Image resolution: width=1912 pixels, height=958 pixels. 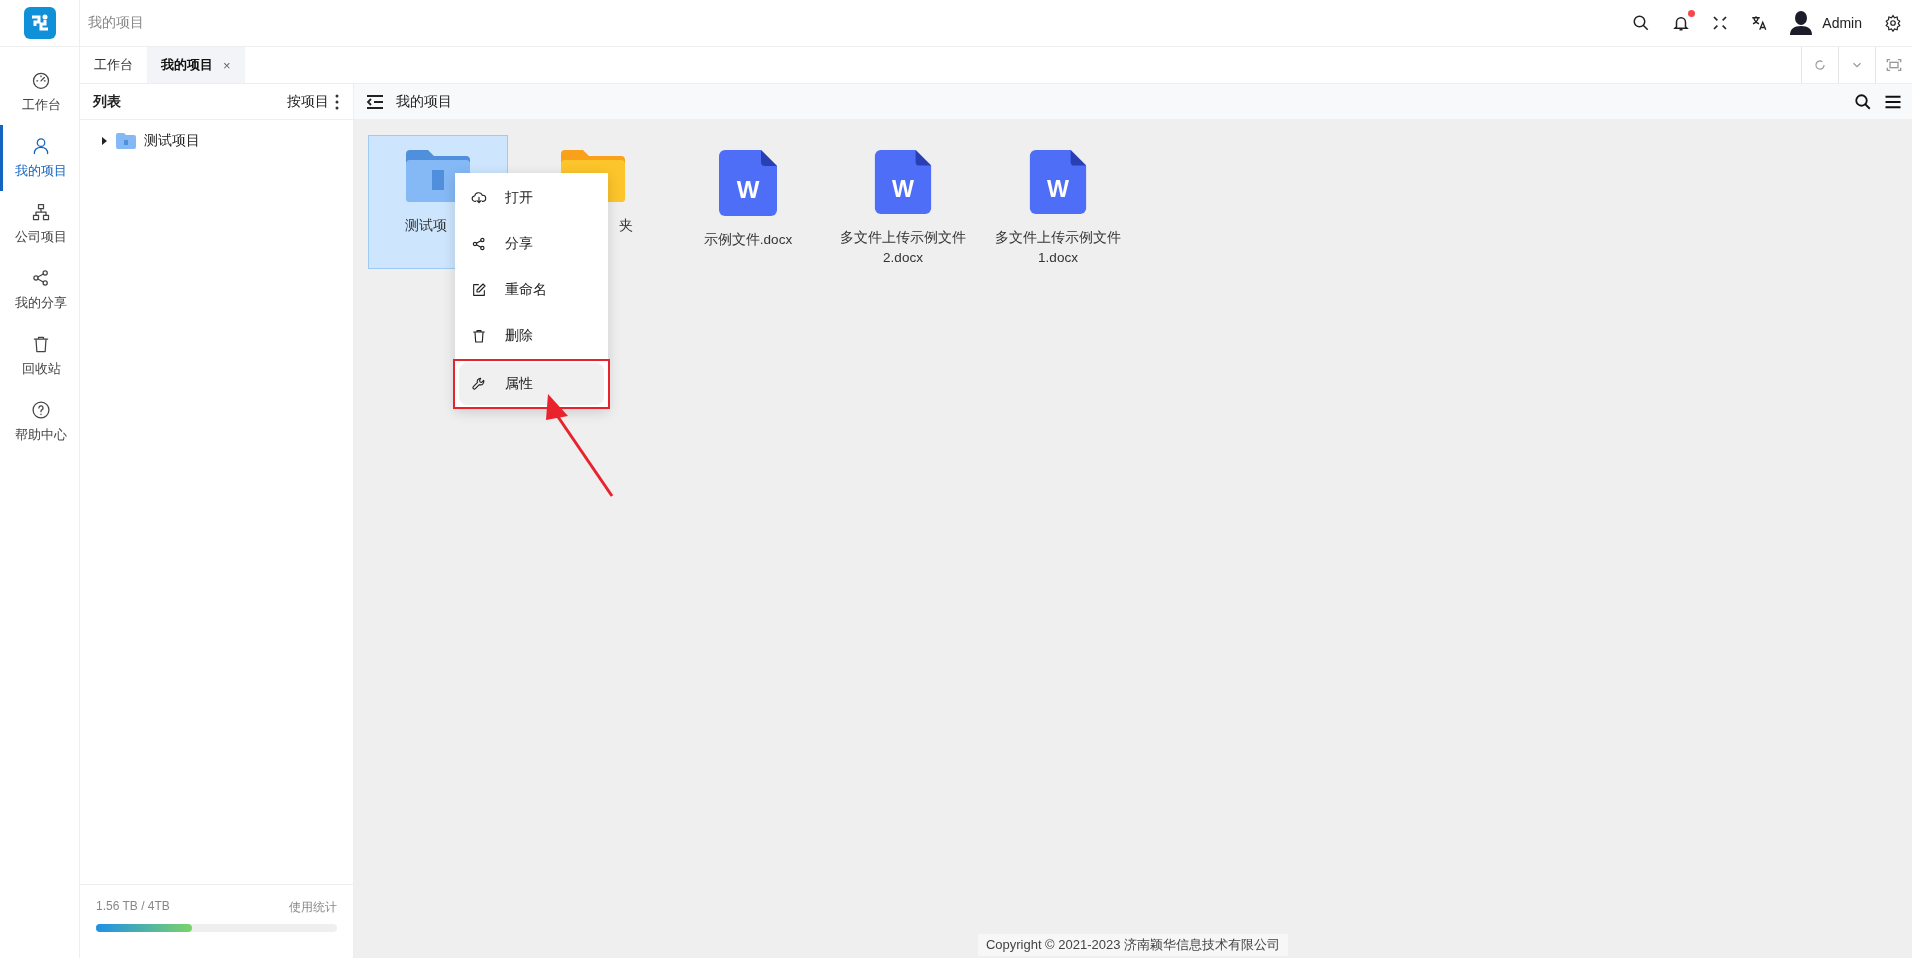 I want to click on file-name: 测试项, so click(x=426, y=226).